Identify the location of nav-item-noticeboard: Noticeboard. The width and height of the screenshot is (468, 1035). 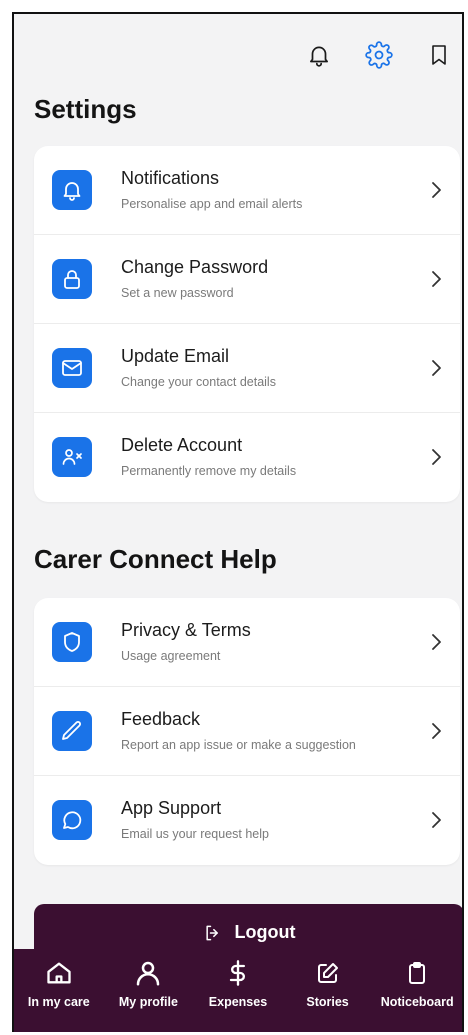
(417, 983).